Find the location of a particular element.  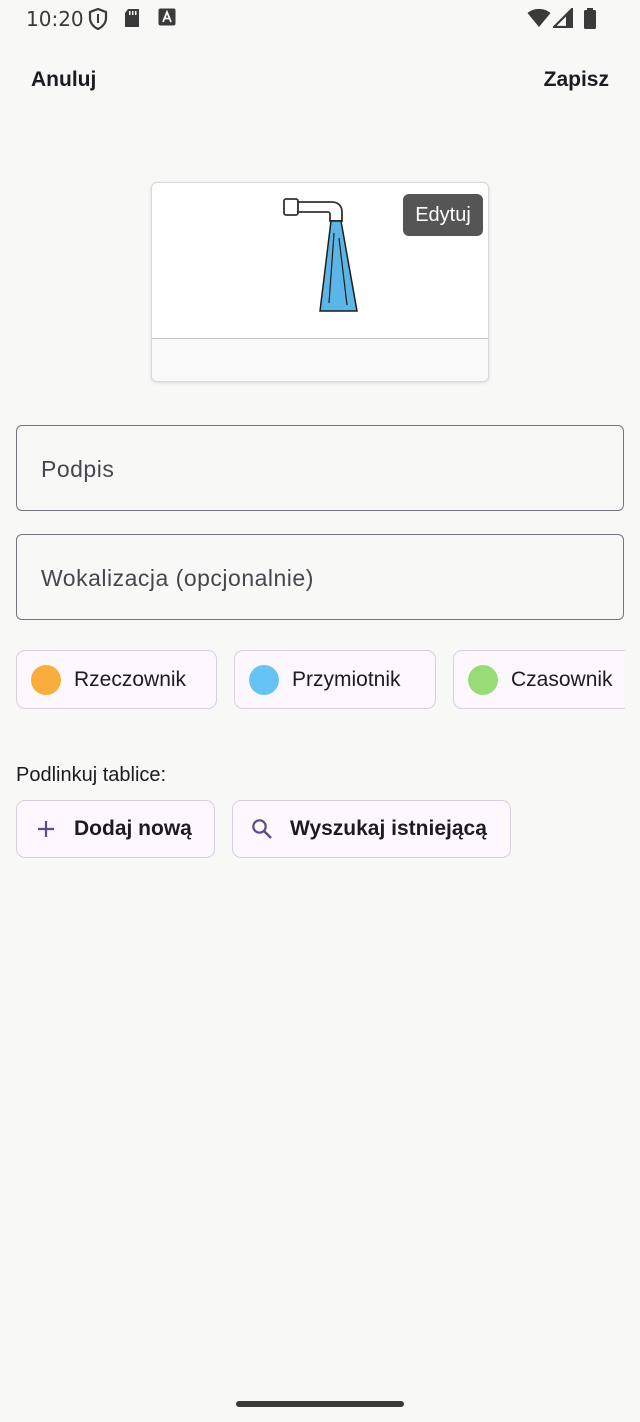

search-icon is located at coordinates (262, 831).